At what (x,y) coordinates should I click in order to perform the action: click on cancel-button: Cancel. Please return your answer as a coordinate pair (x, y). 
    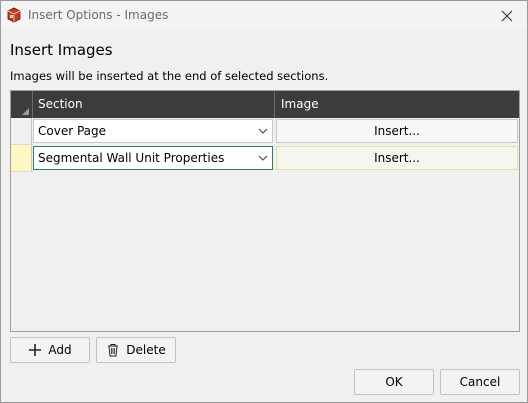
    Looking at the image, I should click on (480, 382).